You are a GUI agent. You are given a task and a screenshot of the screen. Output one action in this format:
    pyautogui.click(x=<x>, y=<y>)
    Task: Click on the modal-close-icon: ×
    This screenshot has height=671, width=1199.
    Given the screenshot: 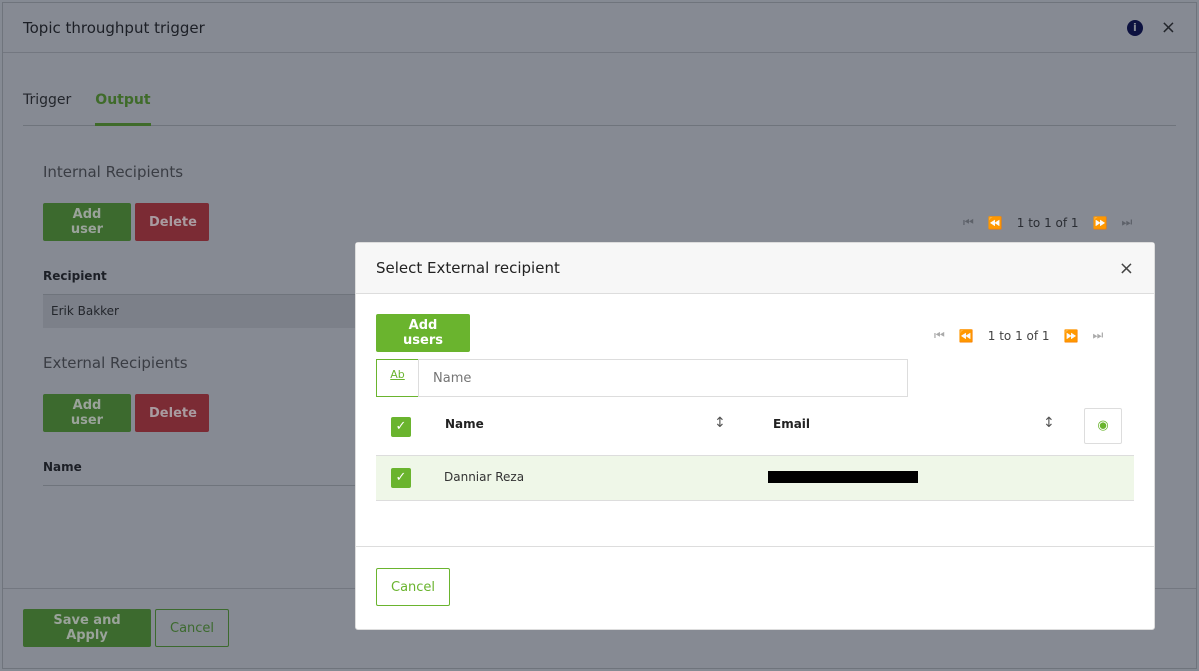 What is the action you would take?
    pyautogui.click(x=1126, y=268)
    